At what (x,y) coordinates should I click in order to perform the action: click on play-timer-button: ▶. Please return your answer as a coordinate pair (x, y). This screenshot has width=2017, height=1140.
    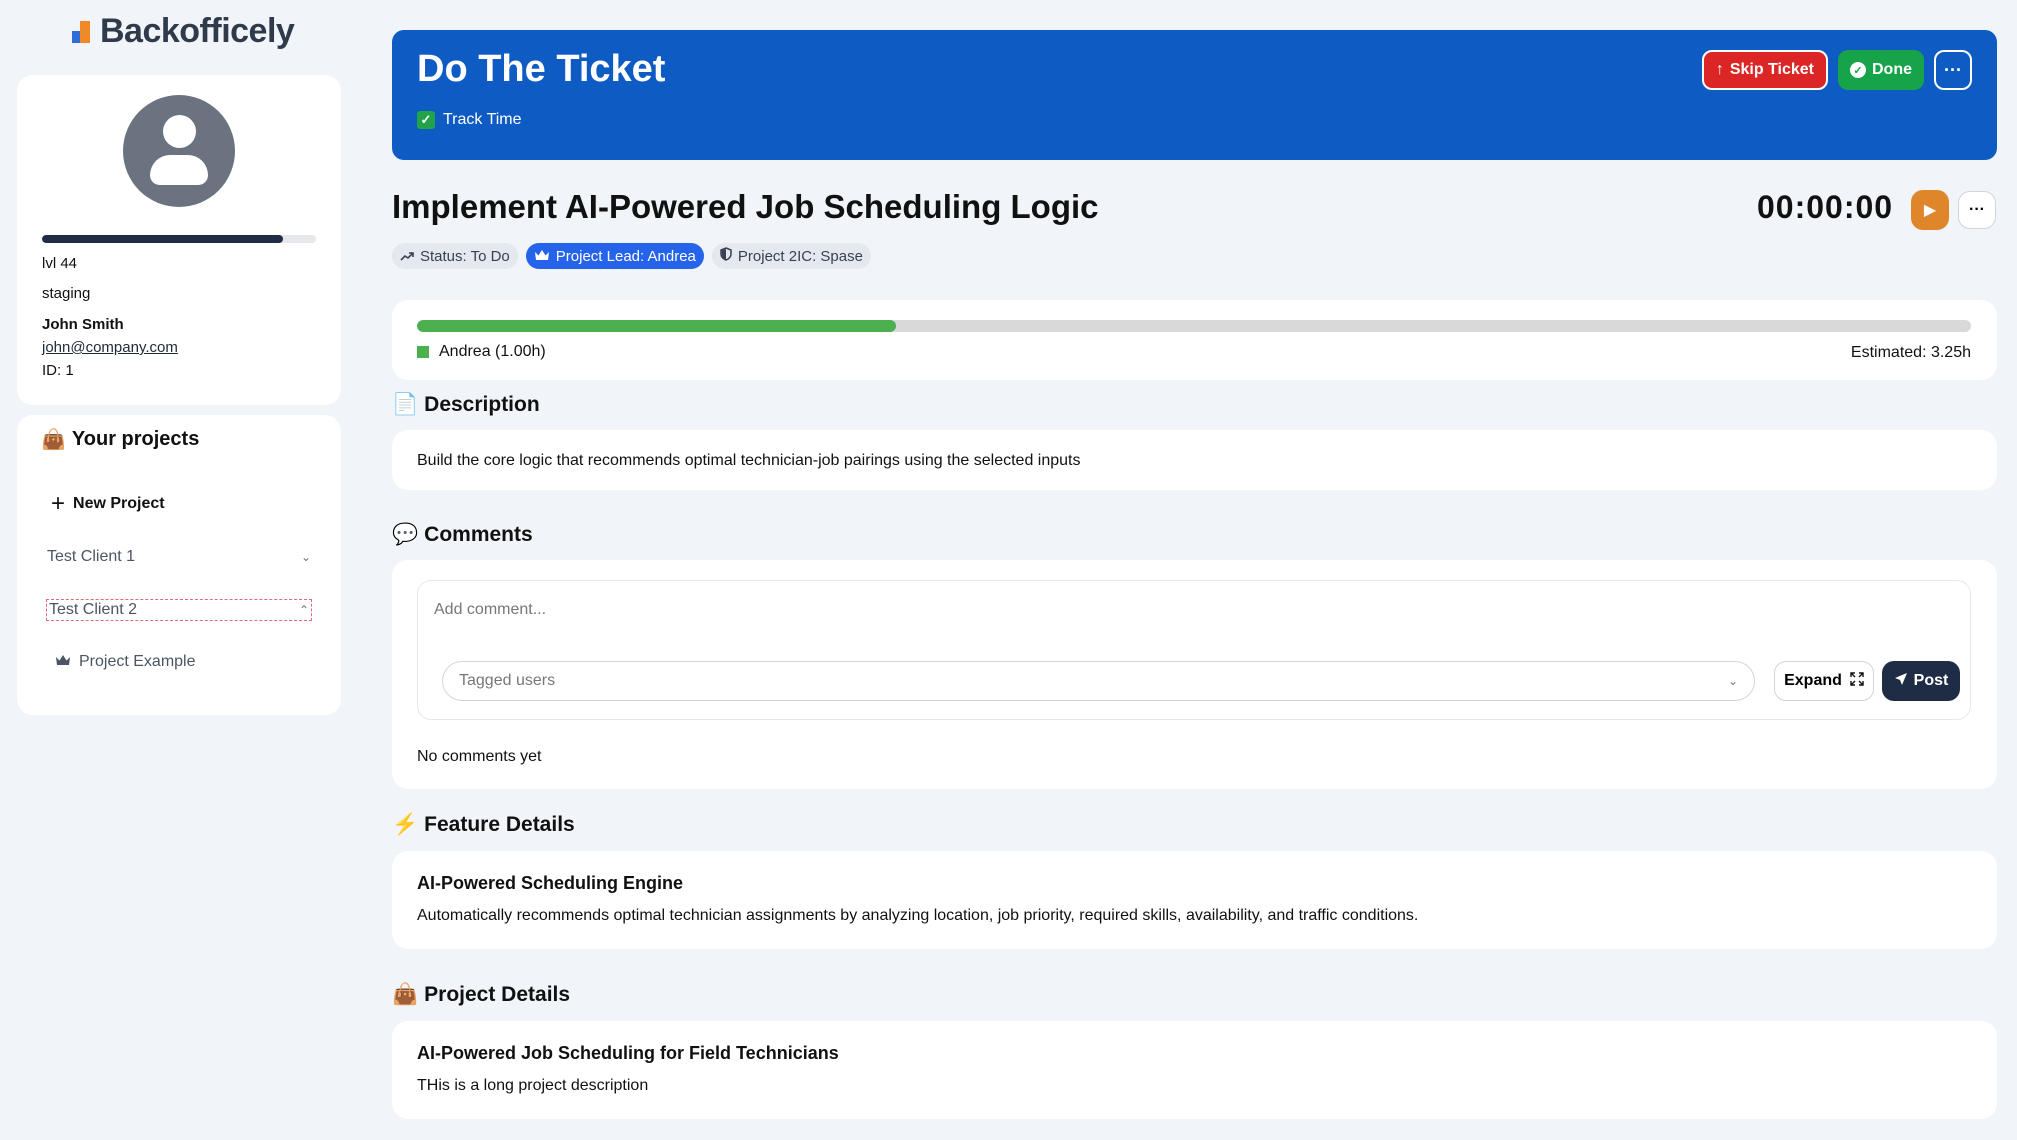
    Looking at the image, I should click on (1930, 210).